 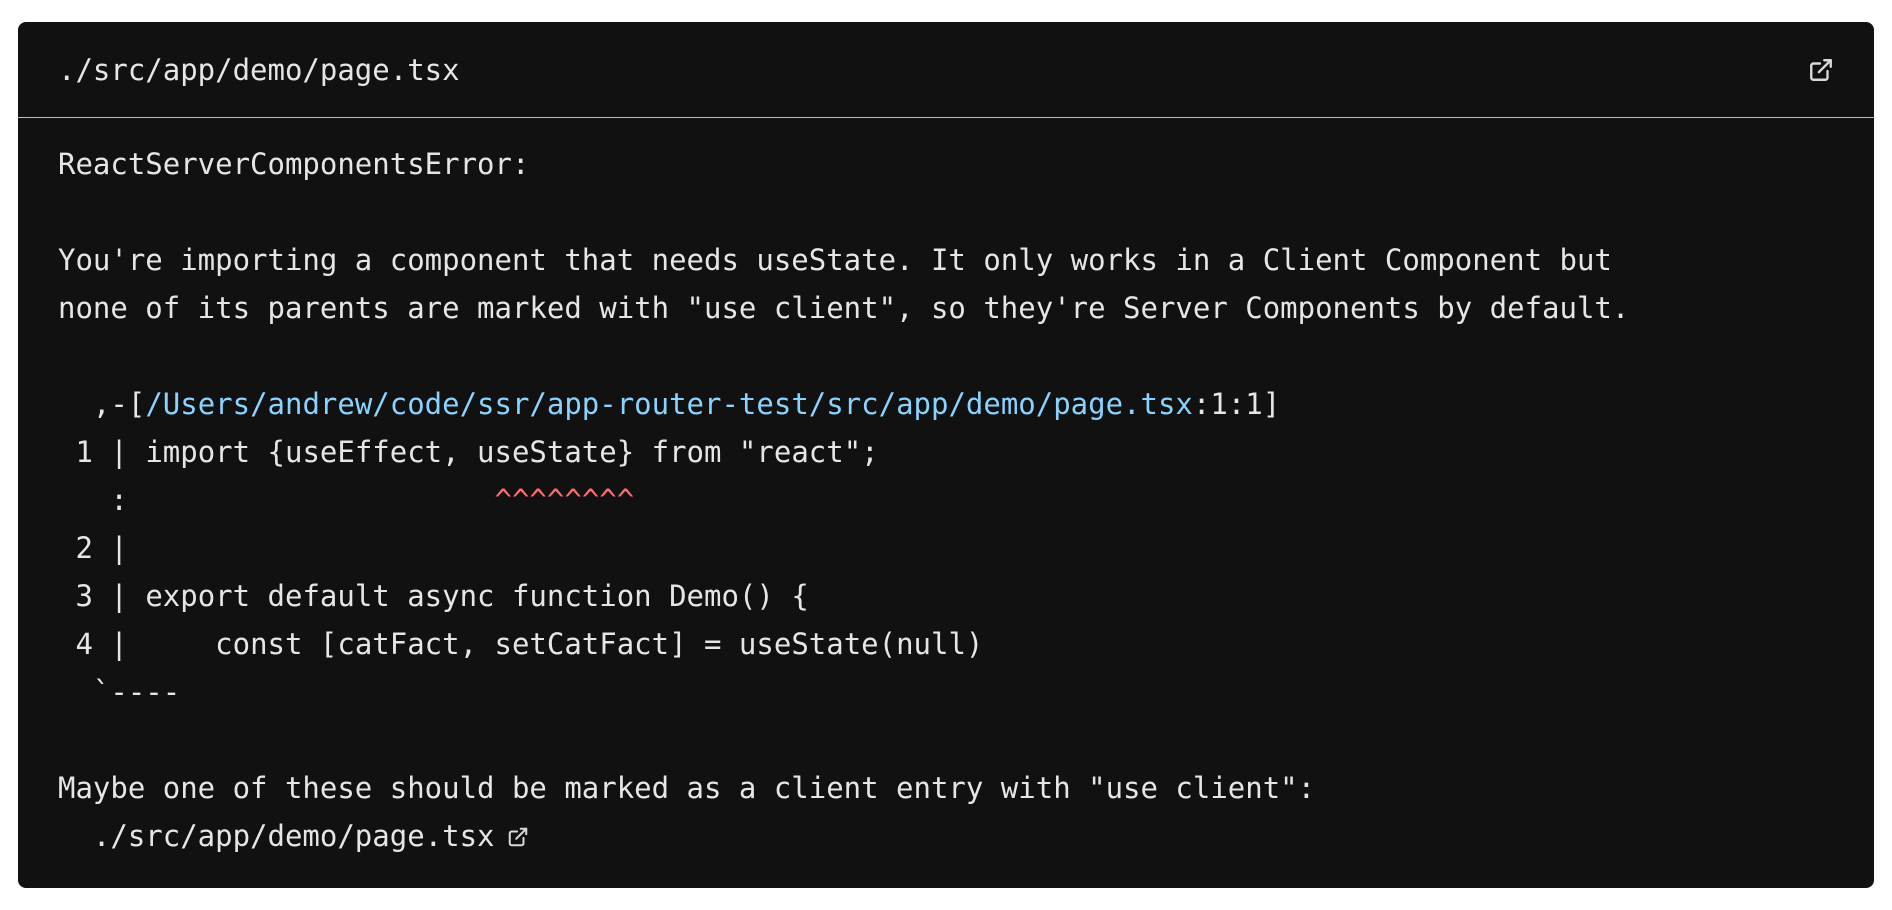 What do you see at coordinates (946, 70) in the screenshot?
I see `error-header: ./src/app/demo/page.tsx` at bounding box center [946, 70].